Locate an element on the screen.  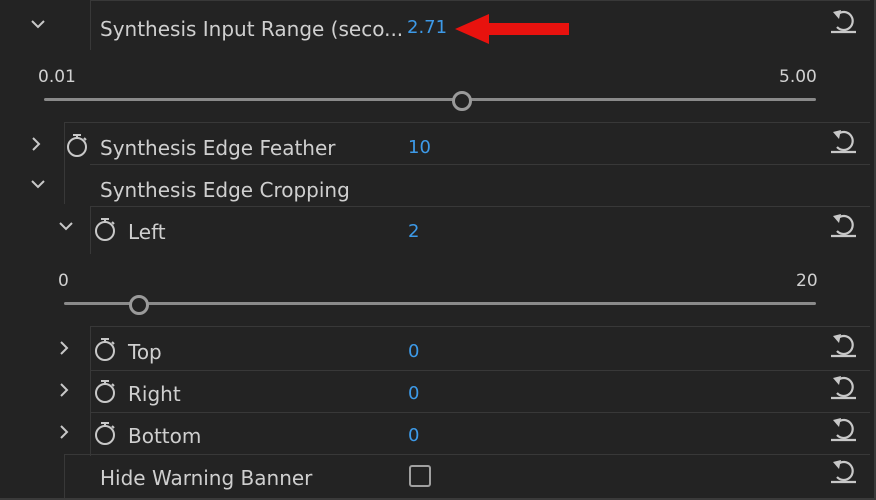
slider-max-label: 5.00 is located at coordinates (798, 77).